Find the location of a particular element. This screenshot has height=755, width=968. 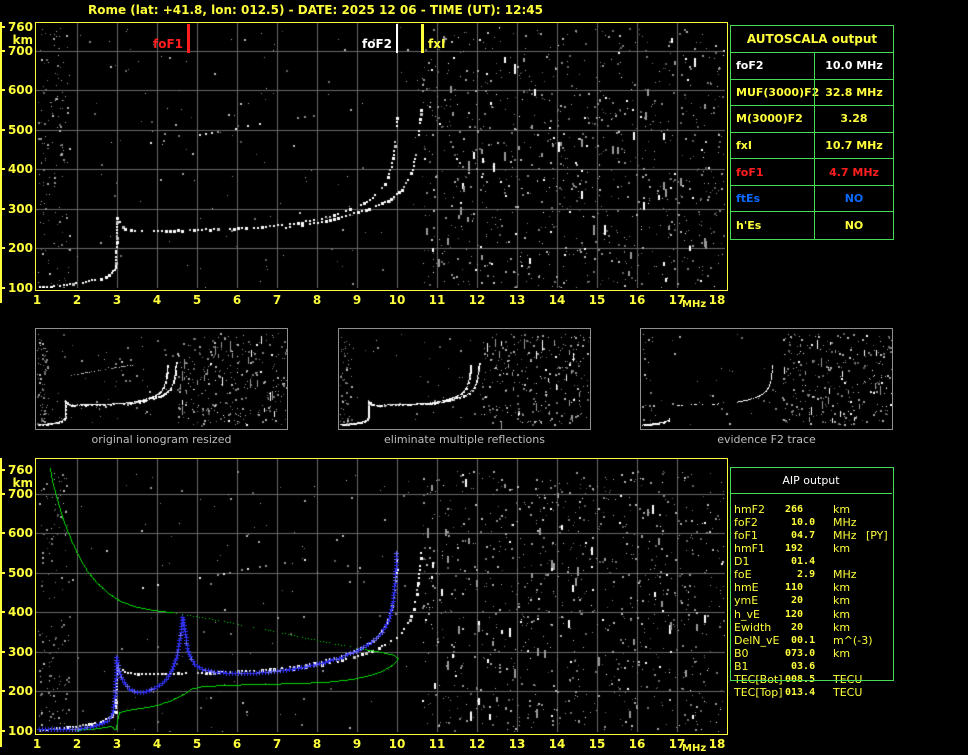

aip-row-DelN_vE: DelN_vE 00.1 m^(-3) is located at coordinates (815, 640).